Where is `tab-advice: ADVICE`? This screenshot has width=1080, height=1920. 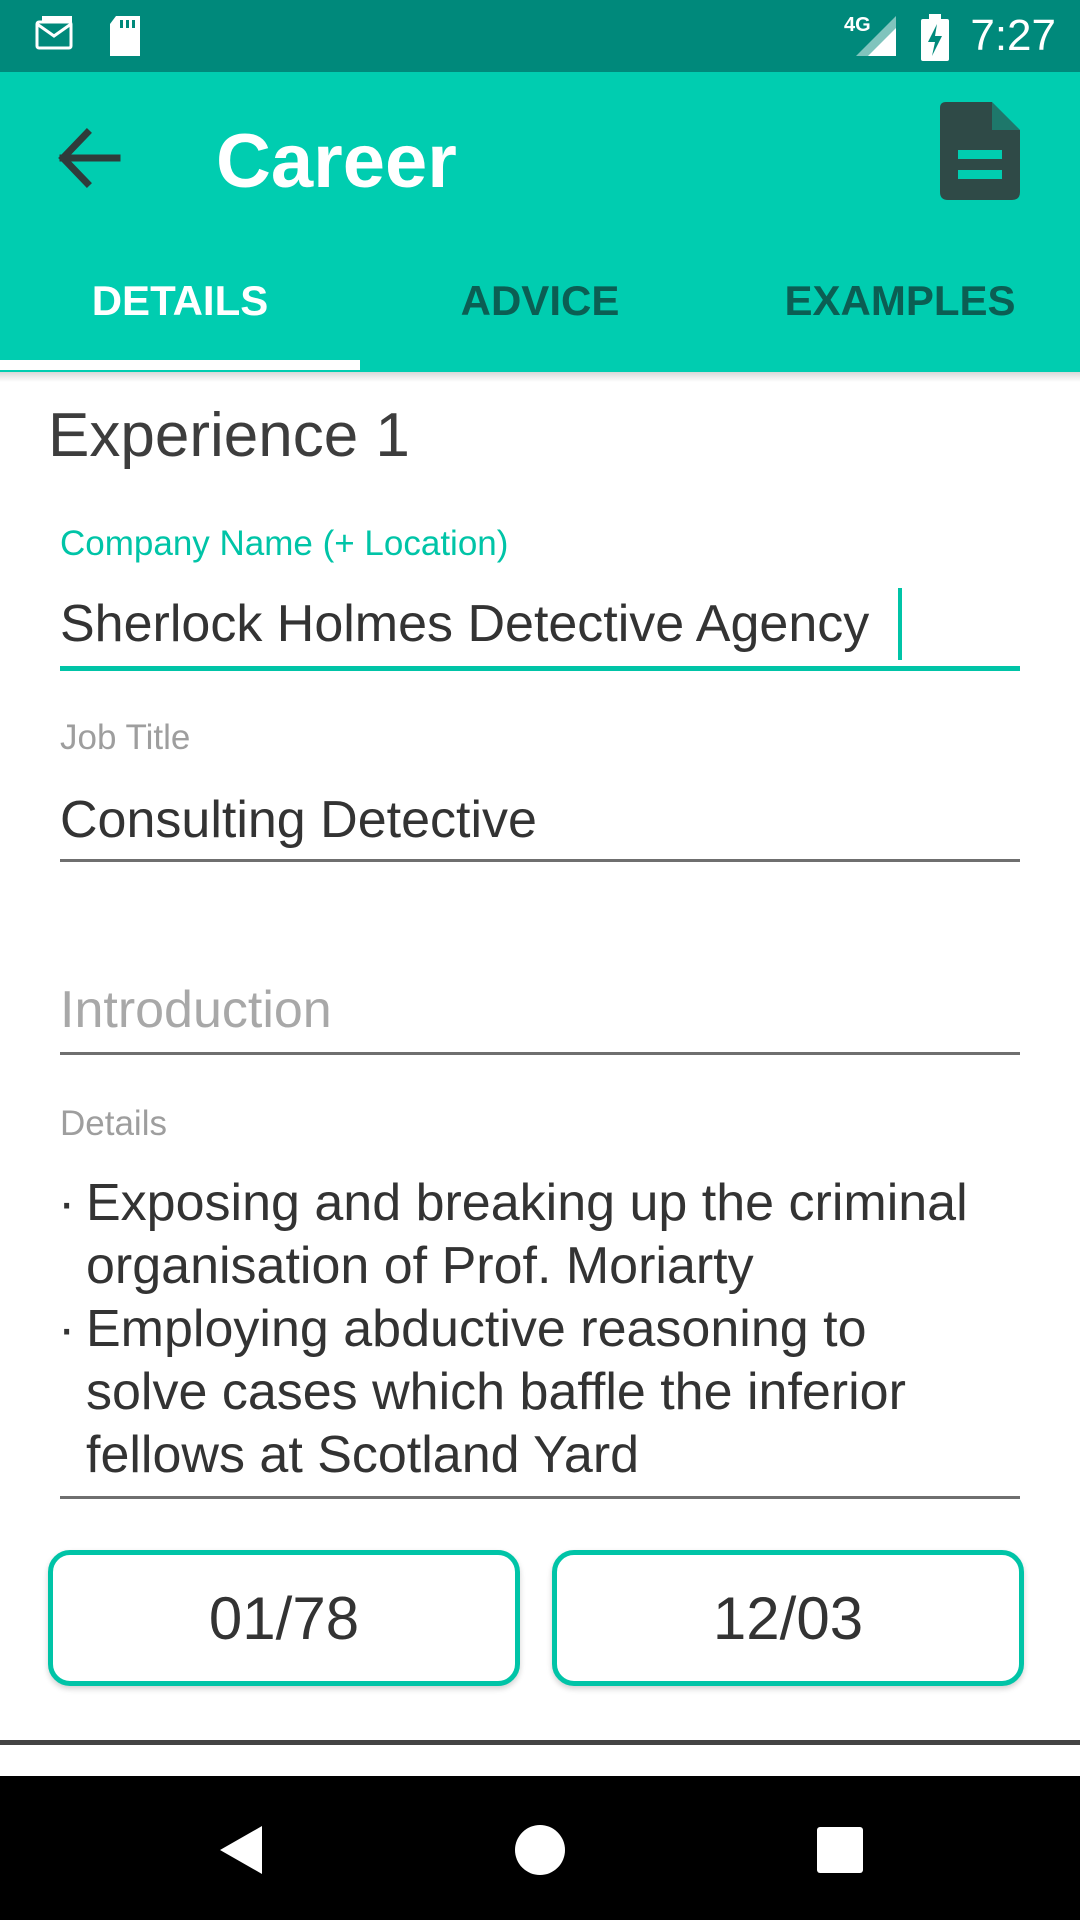 tab-advice: ADVICE is located at coordinates (540, 308).